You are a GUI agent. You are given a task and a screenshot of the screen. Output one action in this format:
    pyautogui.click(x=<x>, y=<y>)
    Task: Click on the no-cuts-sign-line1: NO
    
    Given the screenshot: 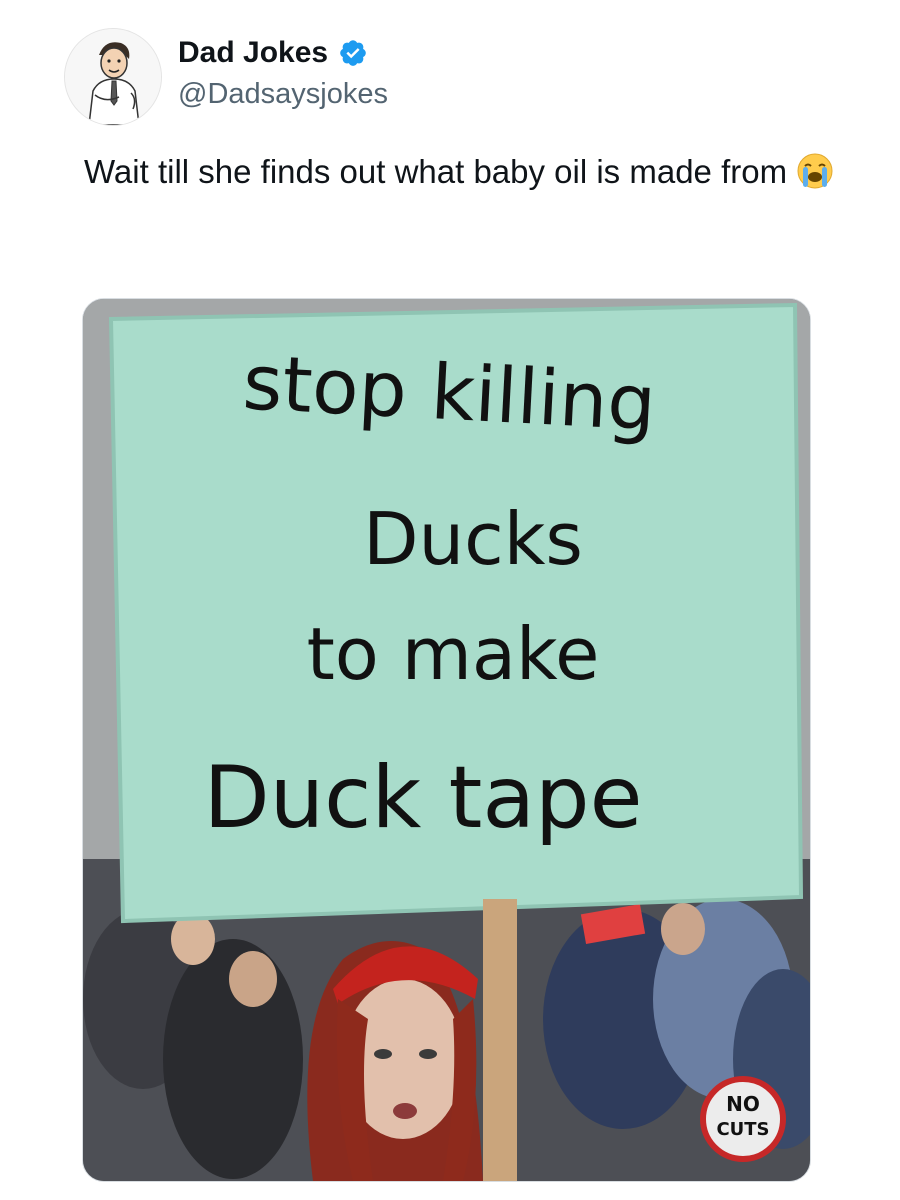 What is the action you would take?
    pyautogui.click(x=743, y=1104)
    